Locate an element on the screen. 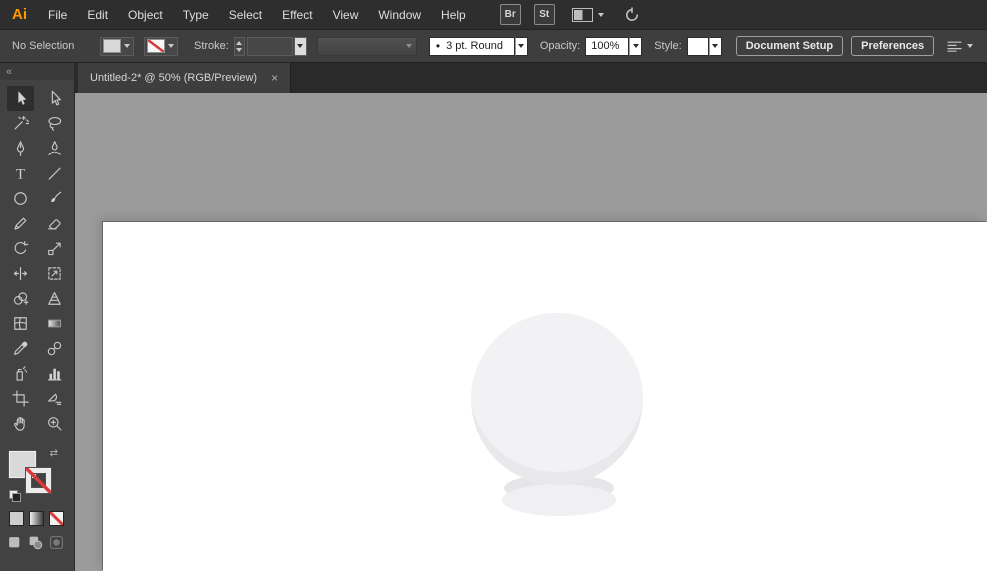  direct-selection-tool is located at coordinates (54, 98).